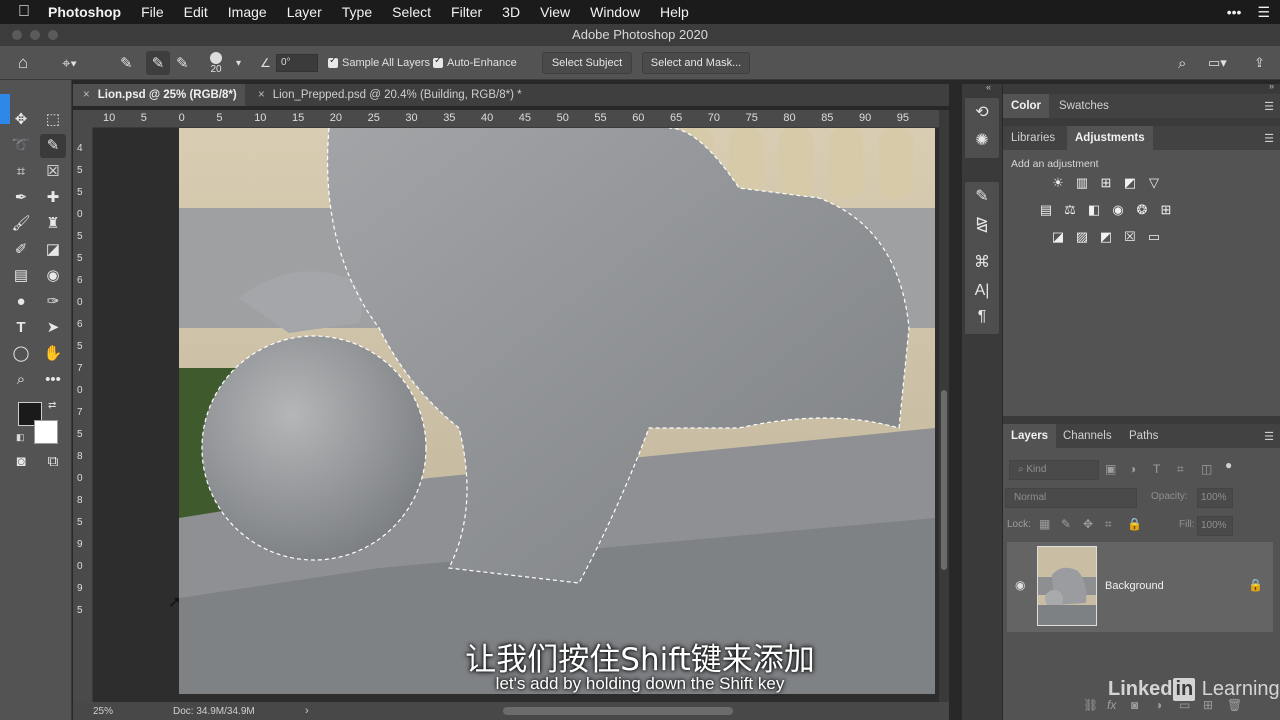 The height and width of the screenshot is (720, 1280). Describe the element at coordinates (982, 225) in the screenshot. I see `brush-presets-icon: ⧎` at that location.